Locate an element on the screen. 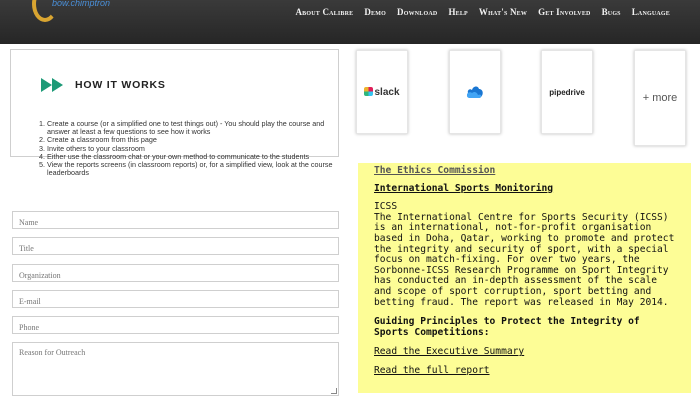 Image resolution: width=700 pixels, height=400 pixels. nav-get-involved: Get Involved is located at coordinates (564, 12).